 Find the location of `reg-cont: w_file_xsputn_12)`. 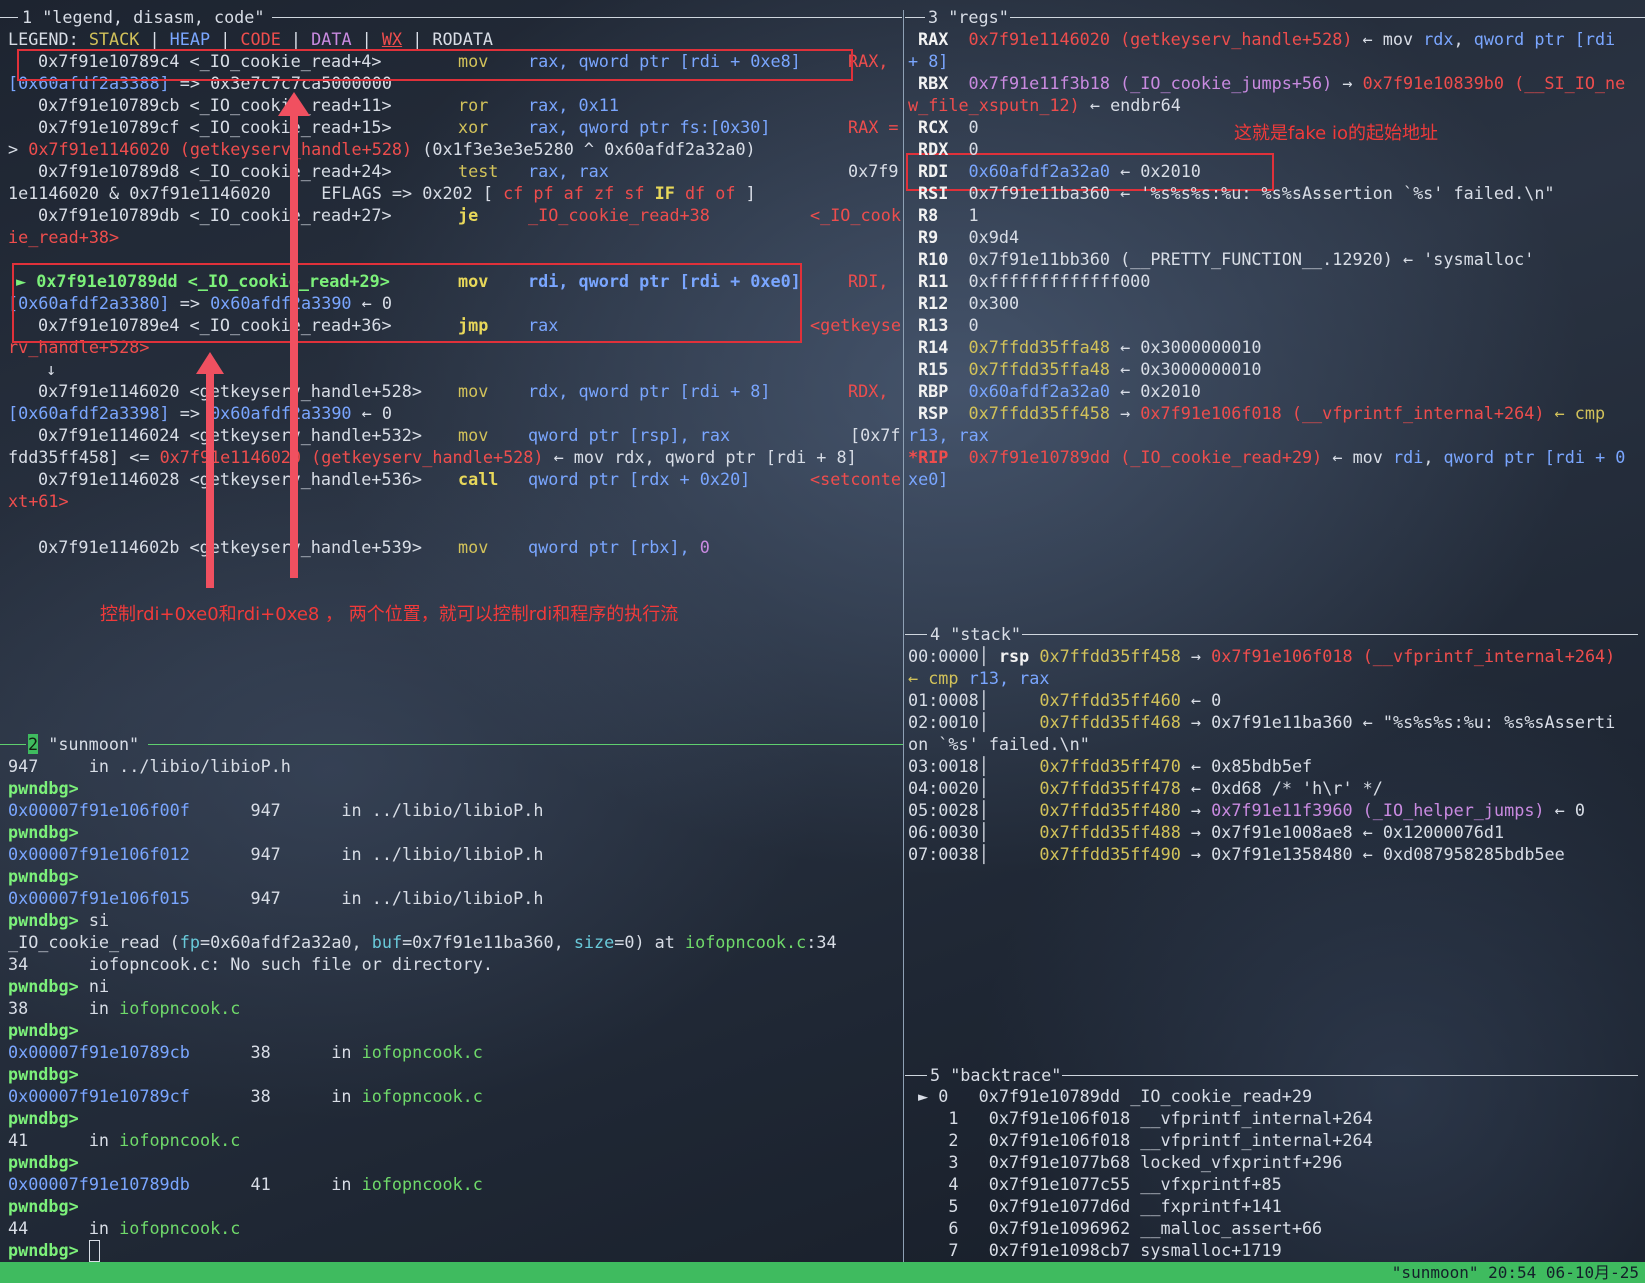

reg-cont: w_file_xsputn_12) is located at coordinates (994, 105).